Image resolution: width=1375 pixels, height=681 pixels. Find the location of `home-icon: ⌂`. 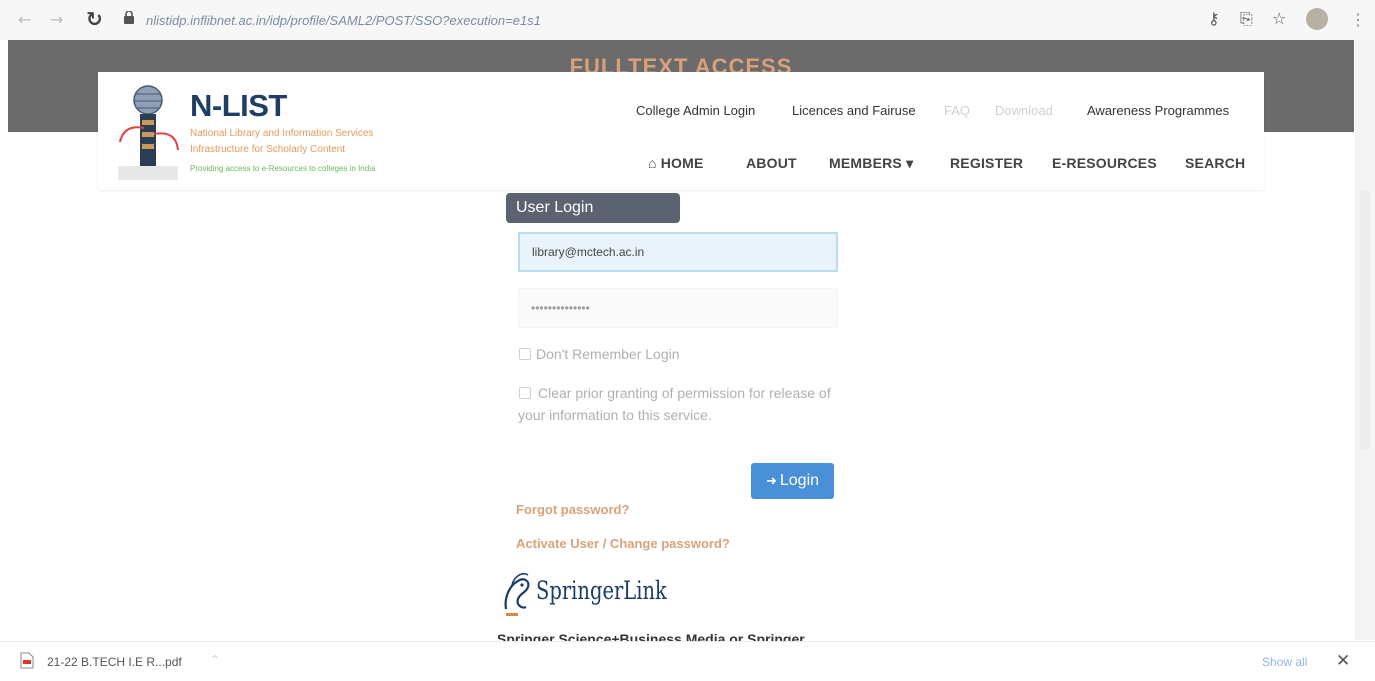

home-icon: ⌂ is located at coordinates (652, 163).